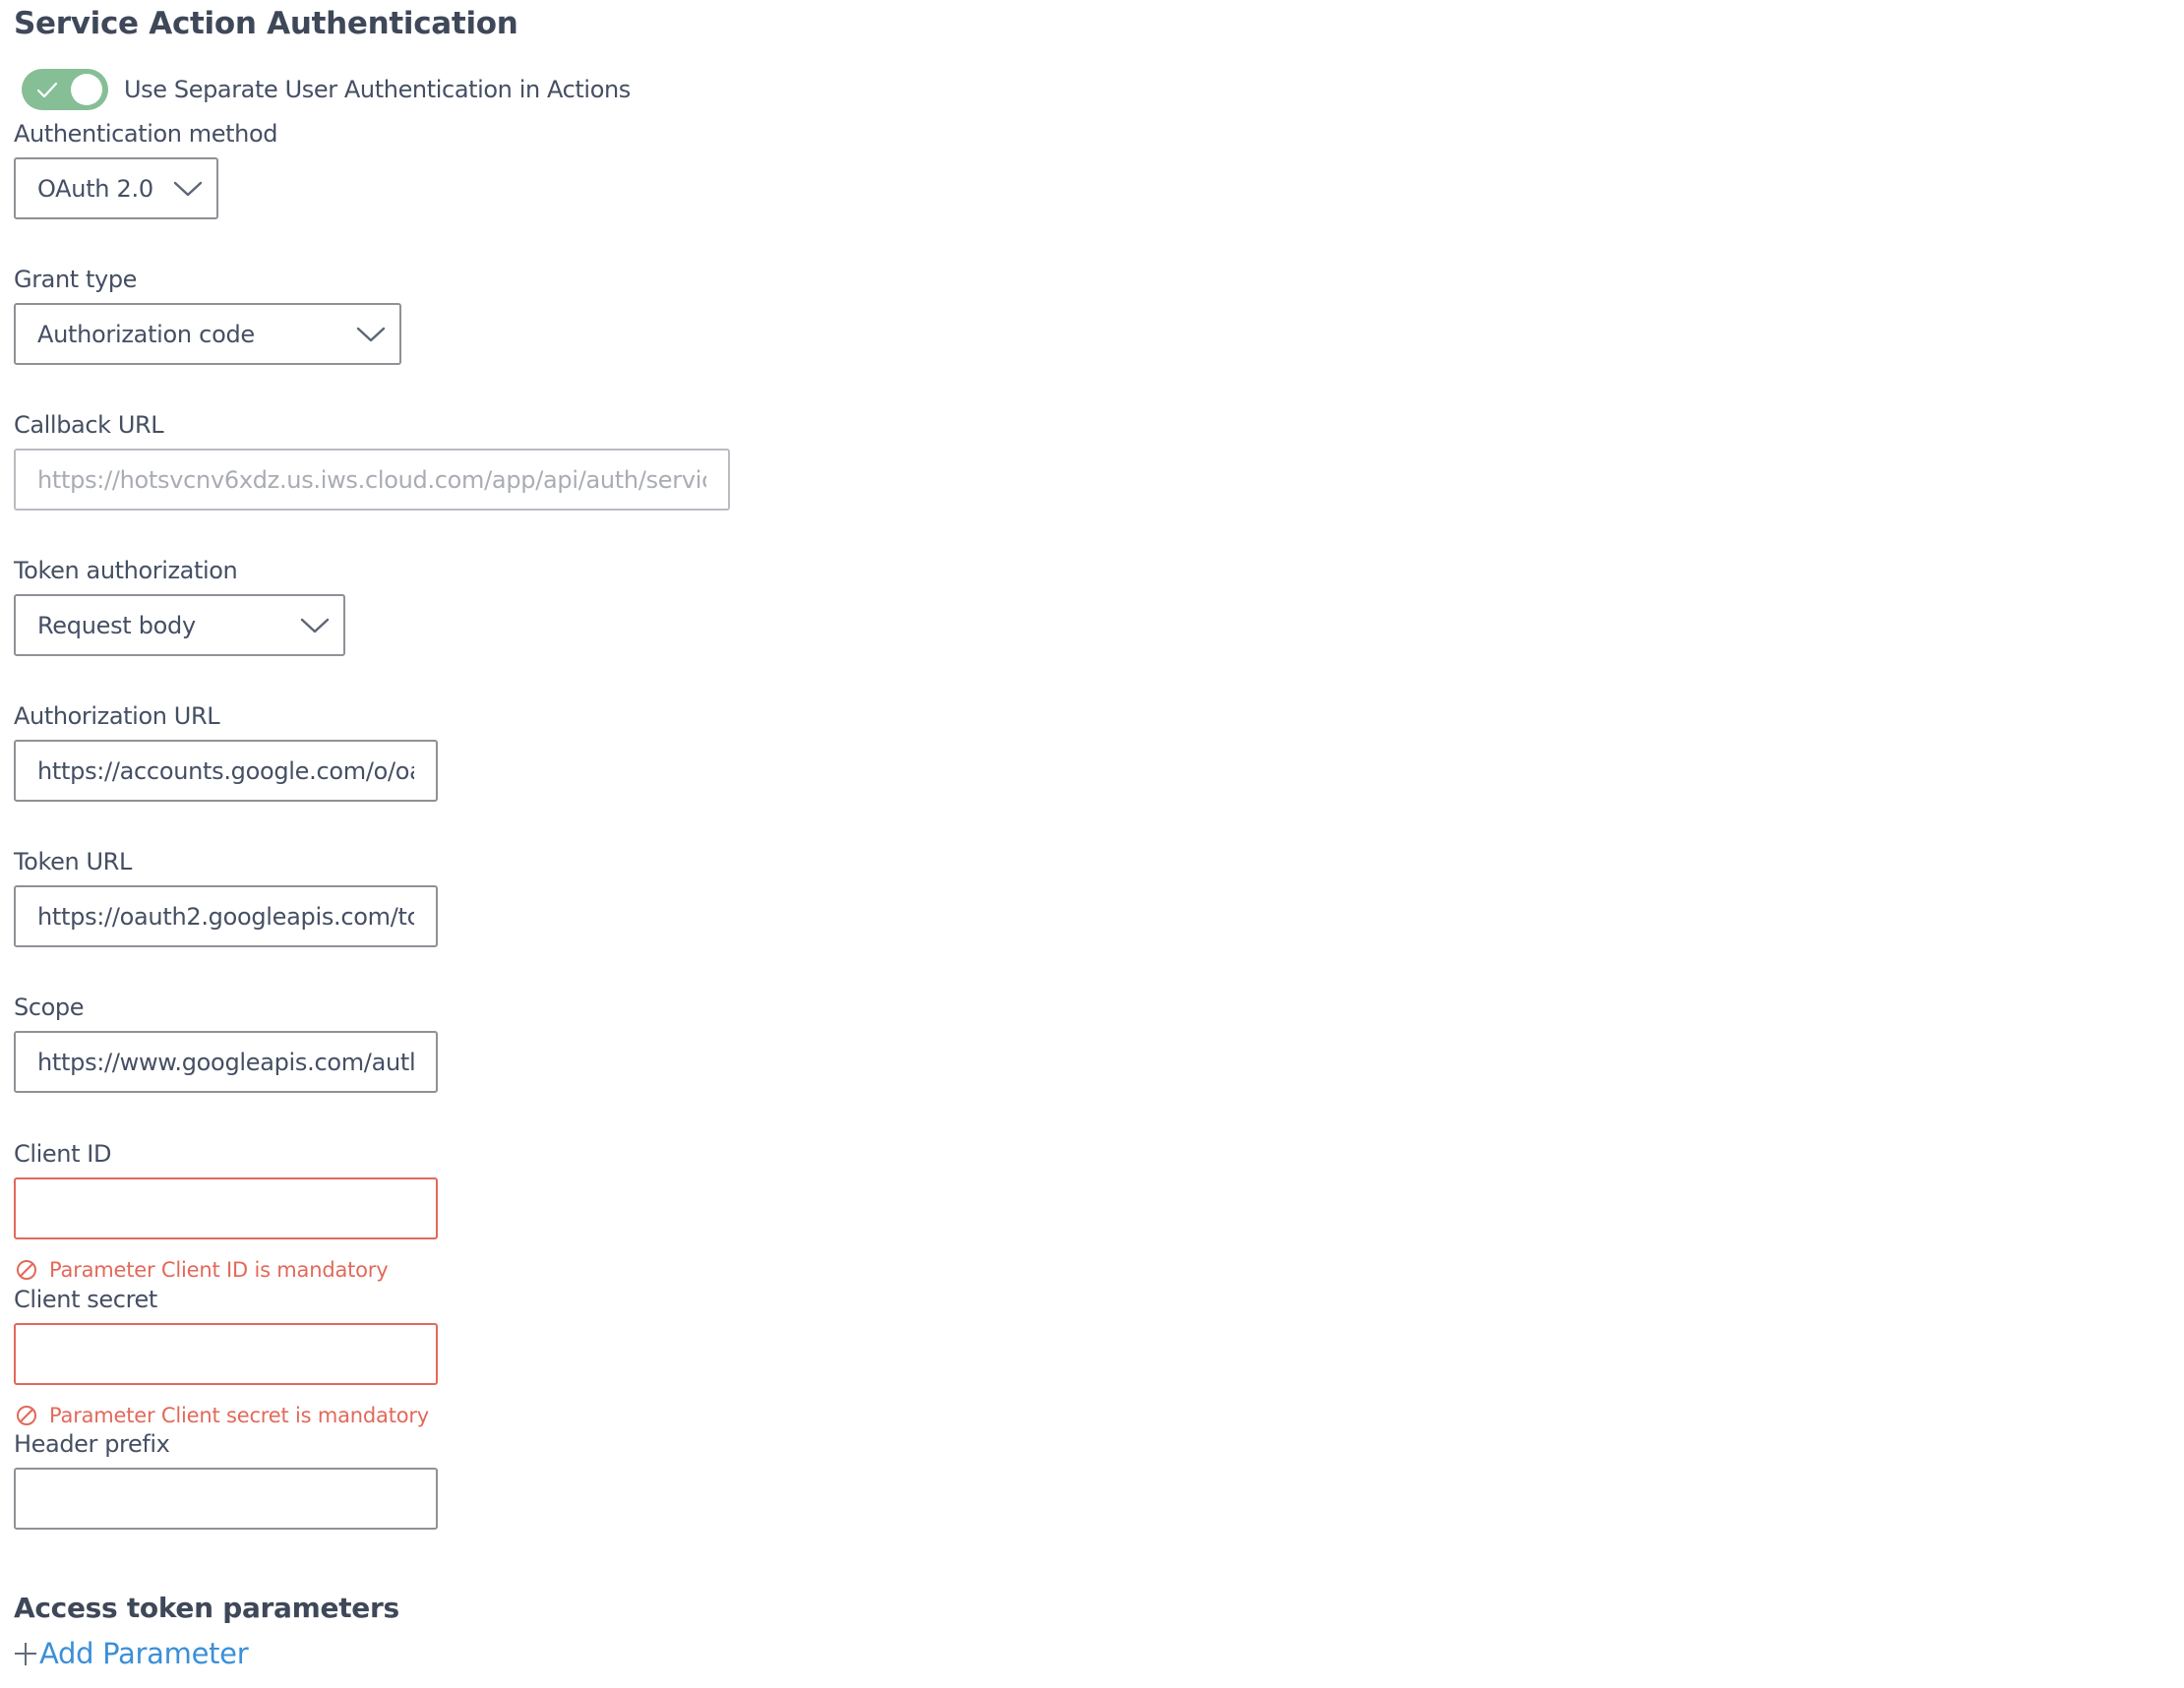 The image size is (2184, 1688). I want to click on client-secret-label: Client secret, so click(85, 1299).